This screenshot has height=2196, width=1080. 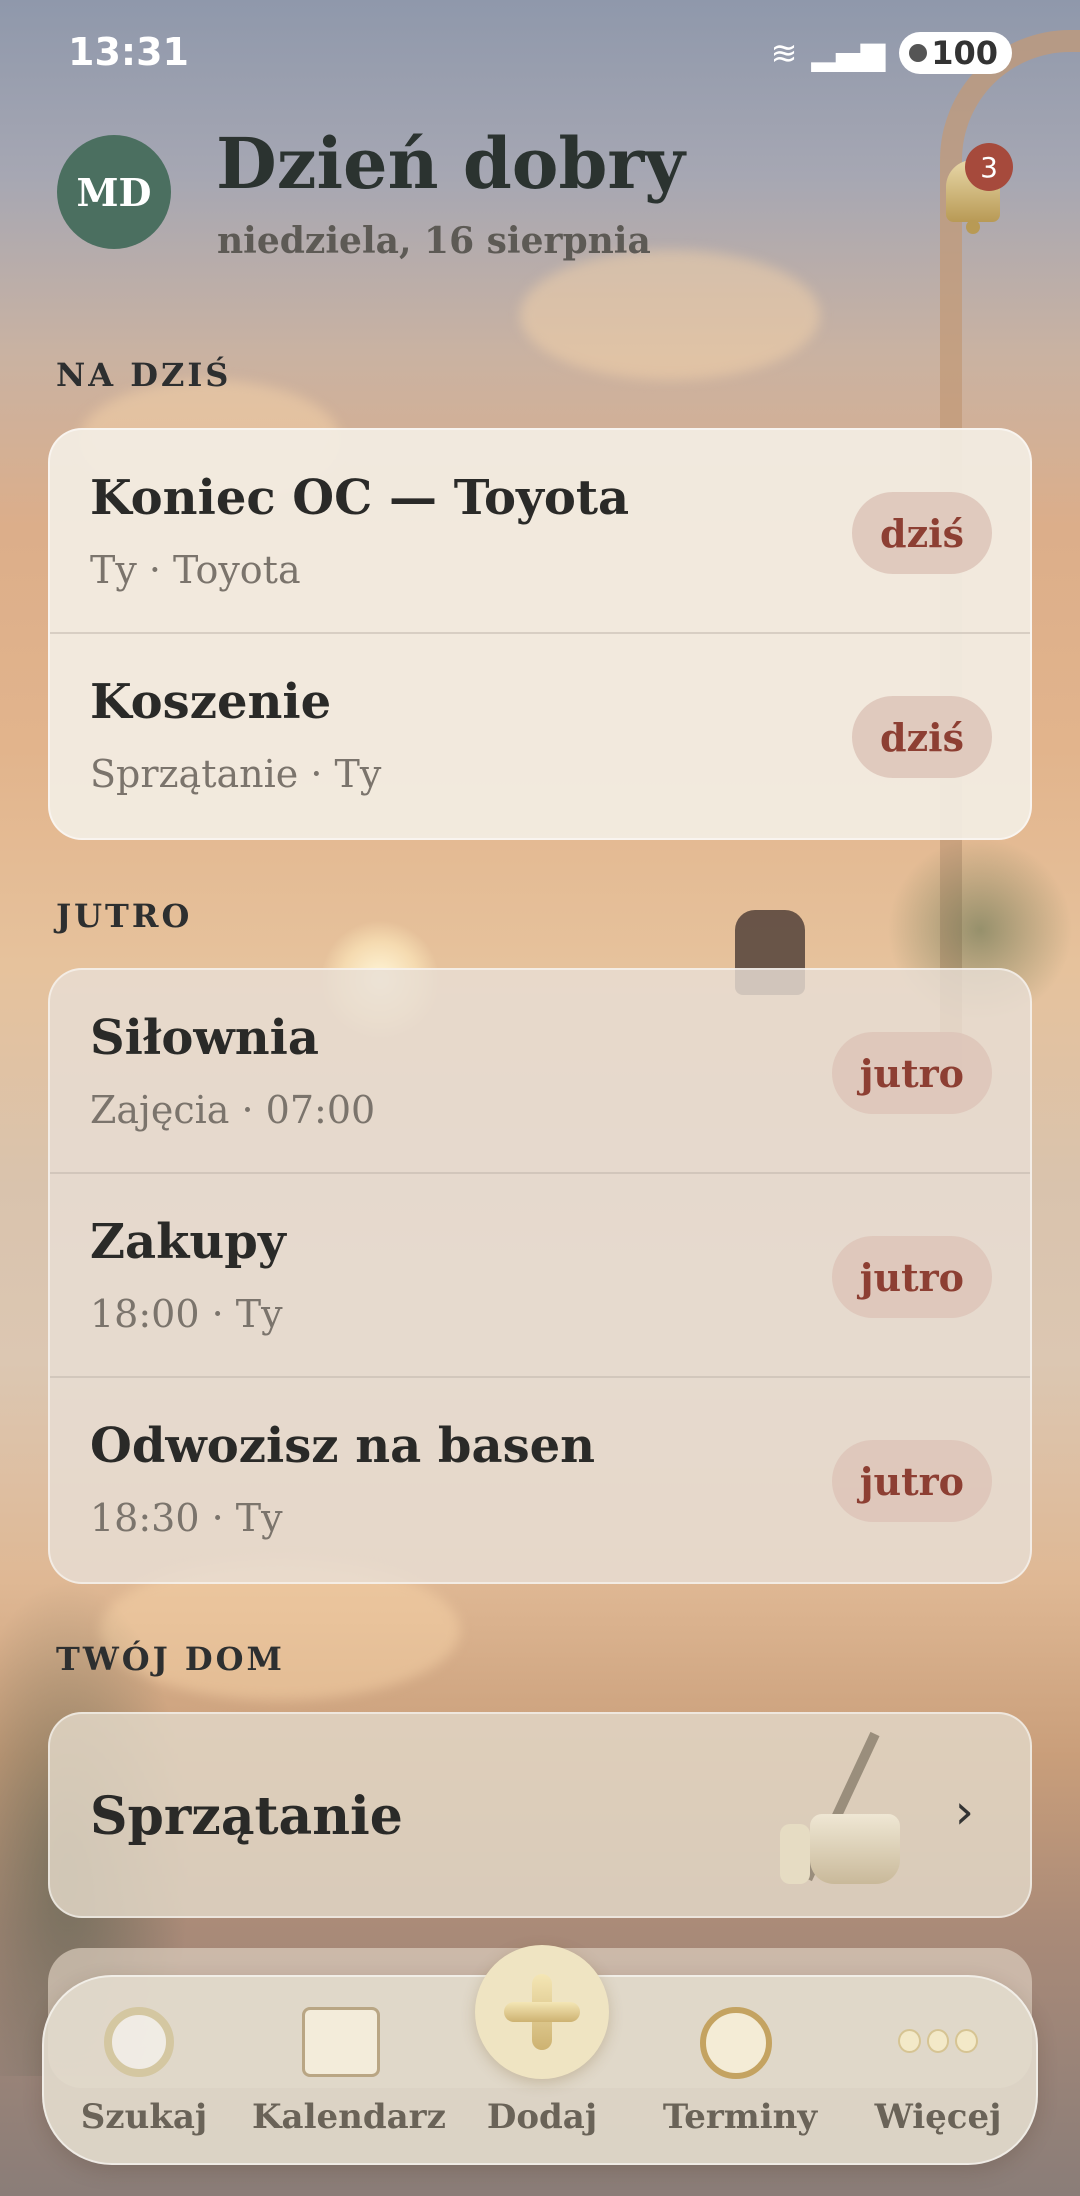 I want to click on tab-search: Szukaj, so click(x=144, y=2072).